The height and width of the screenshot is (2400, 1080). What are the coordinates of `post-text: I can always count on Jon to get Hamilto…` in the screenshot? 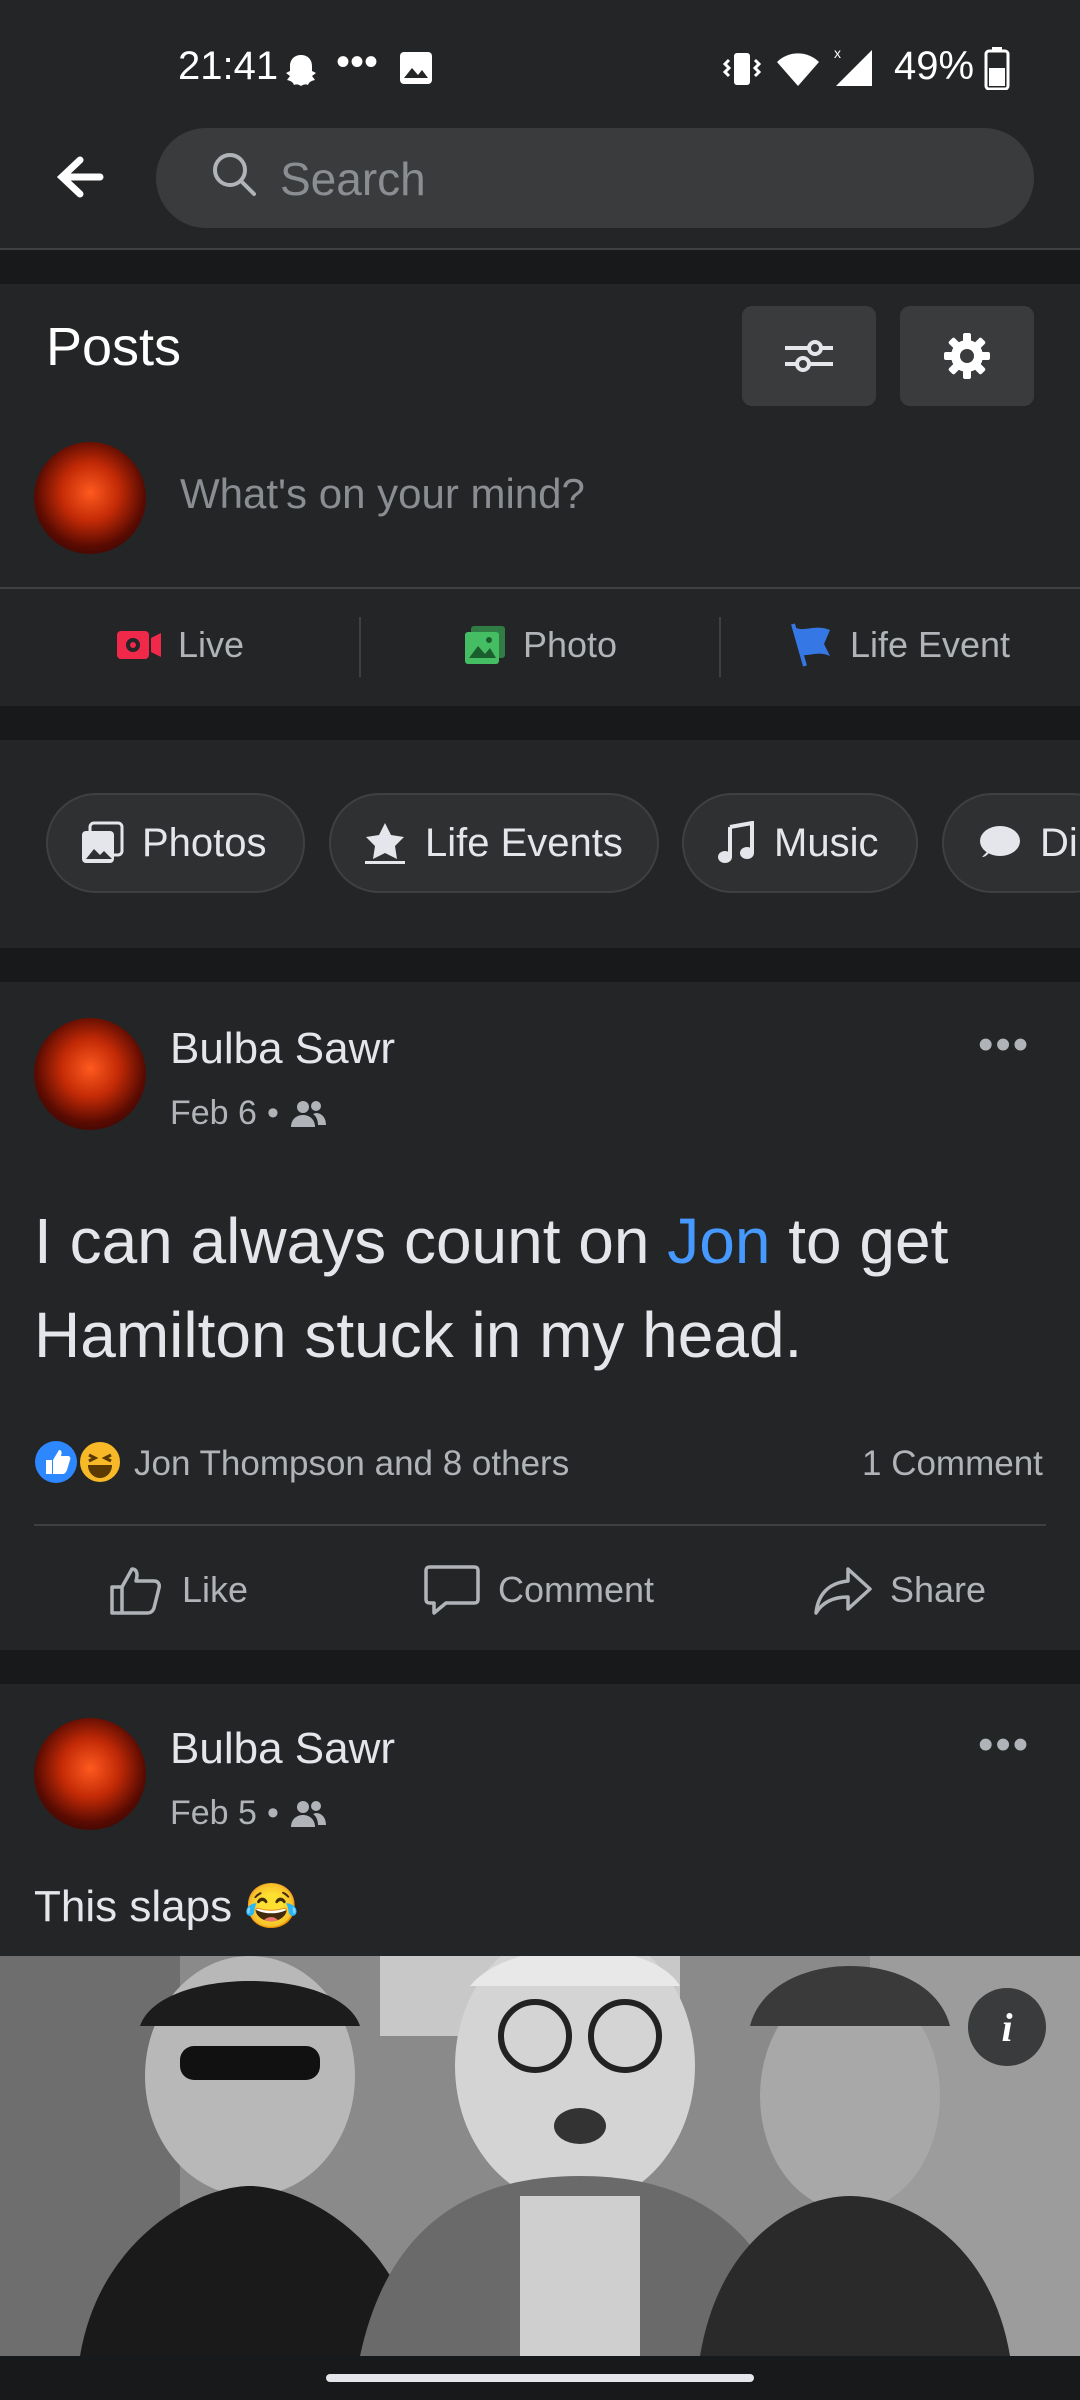 It's located at (539, 1288).